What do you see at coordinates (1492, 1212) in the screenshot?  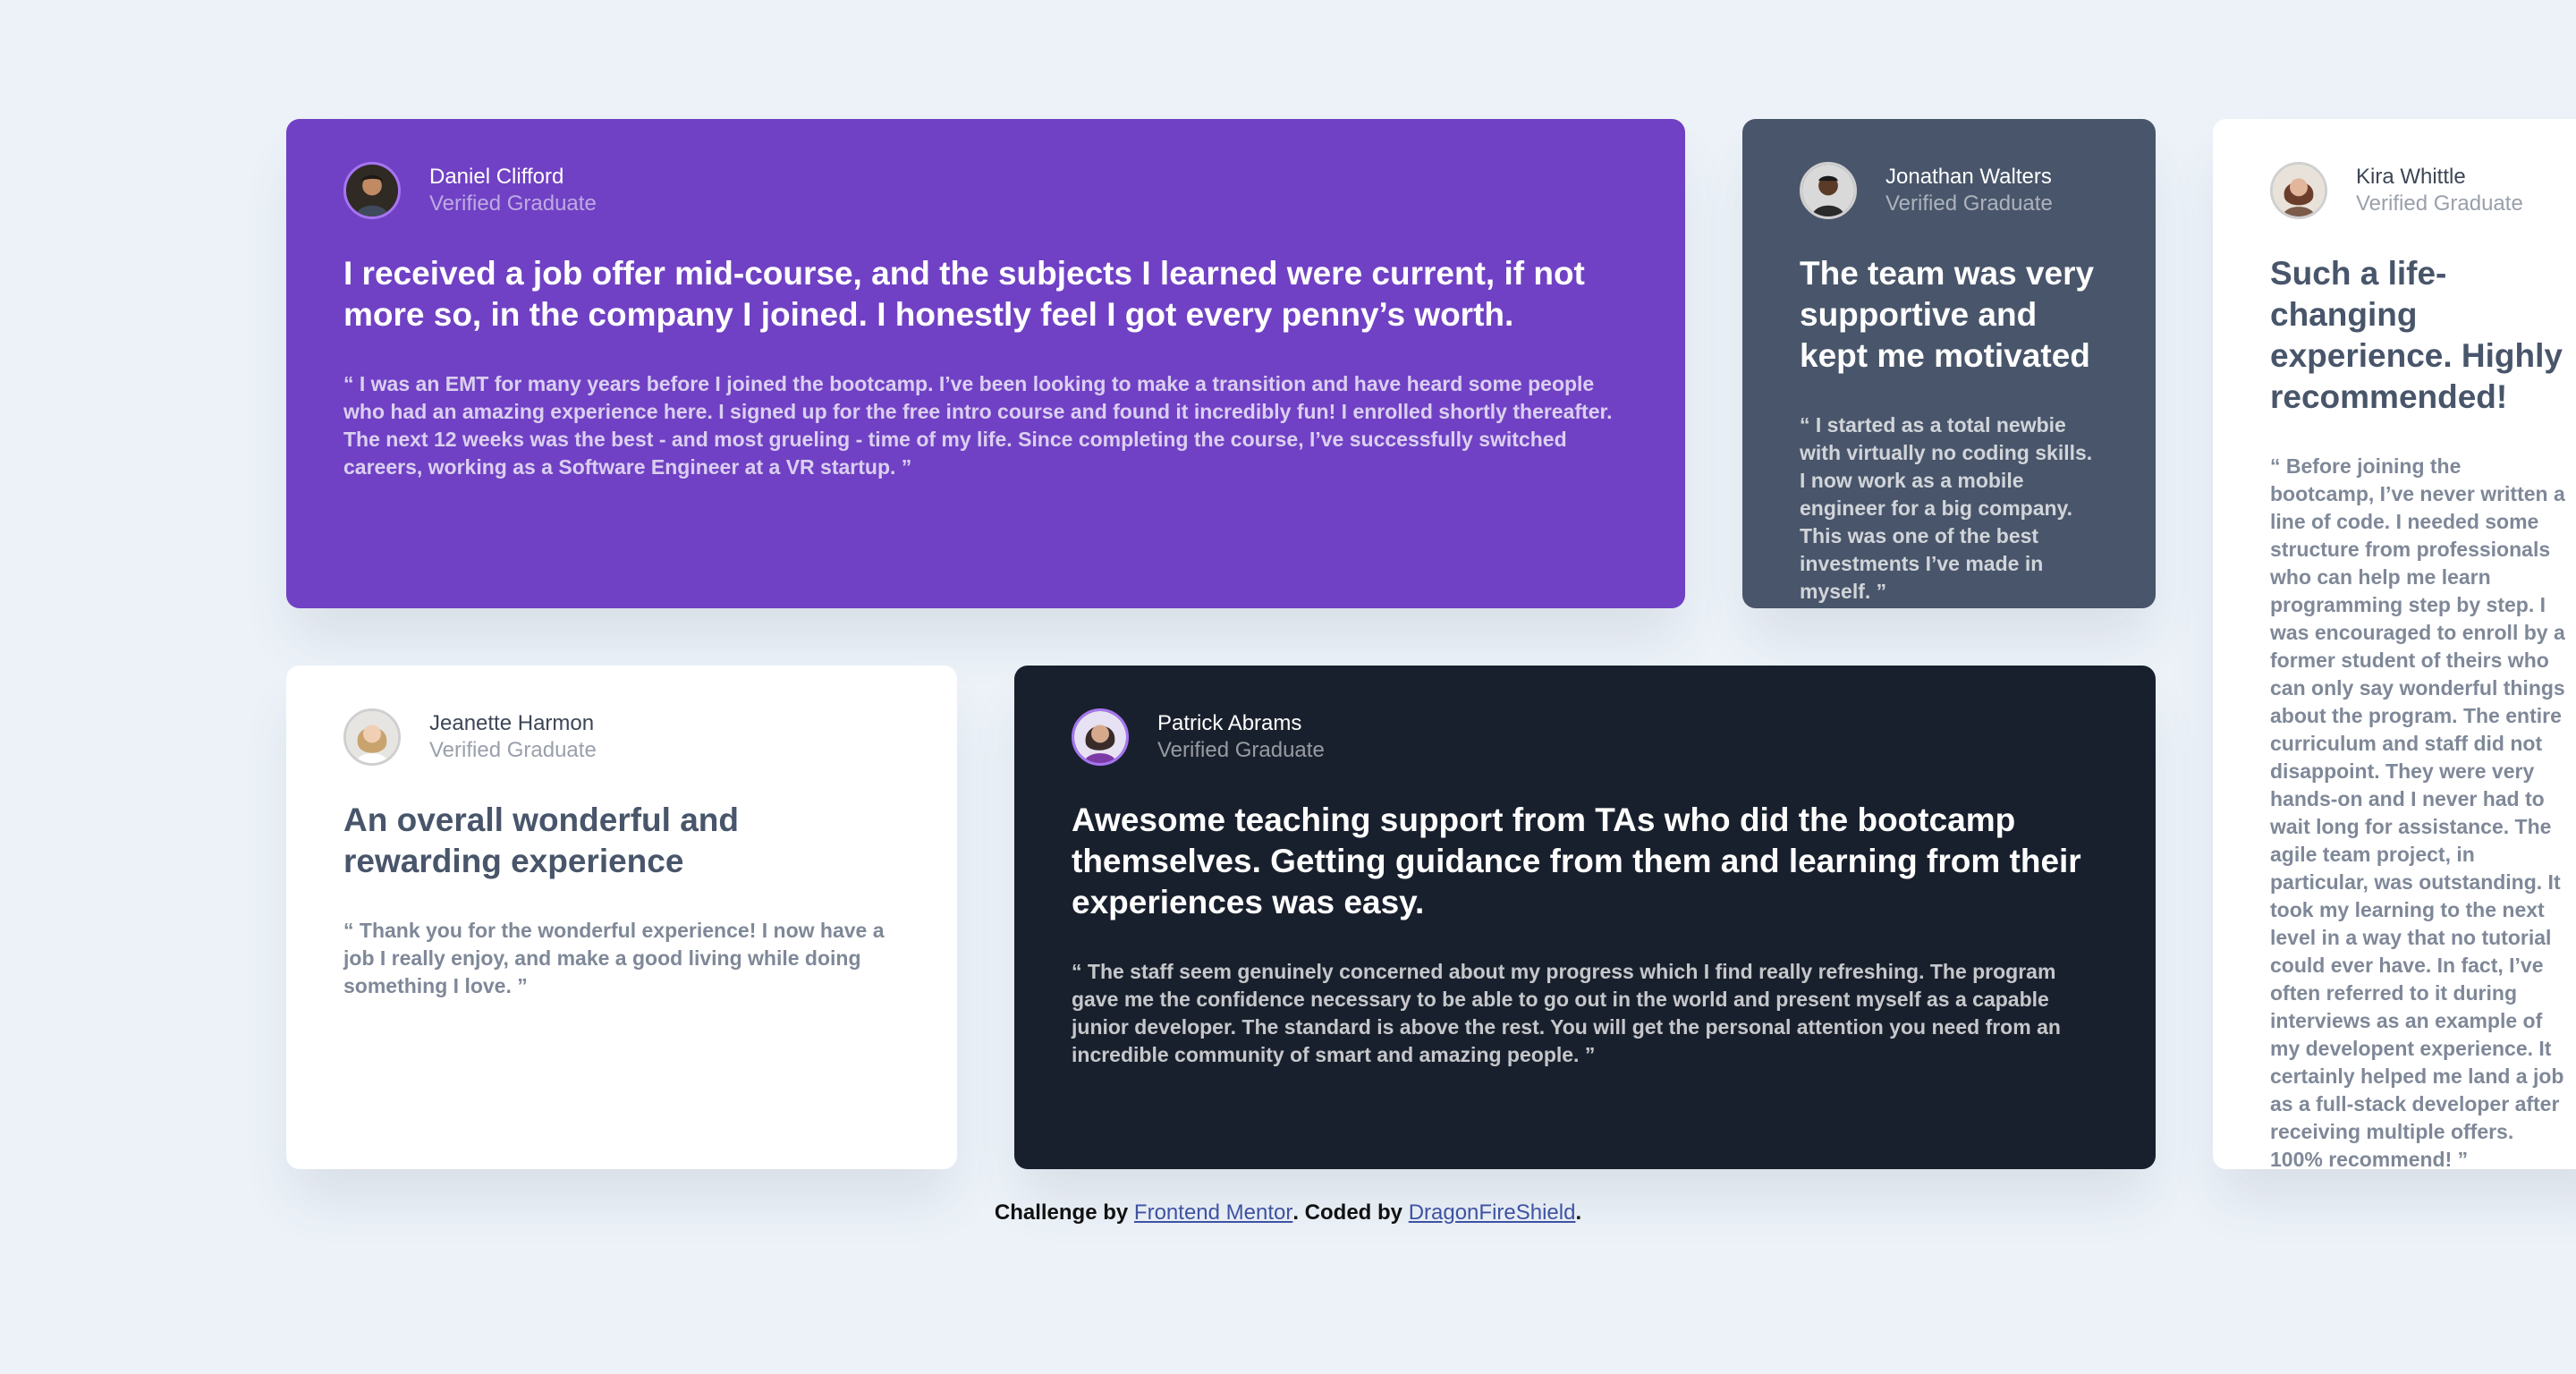 I see `author-link: DragonFireShield` at bounding box center [1492, 1212].